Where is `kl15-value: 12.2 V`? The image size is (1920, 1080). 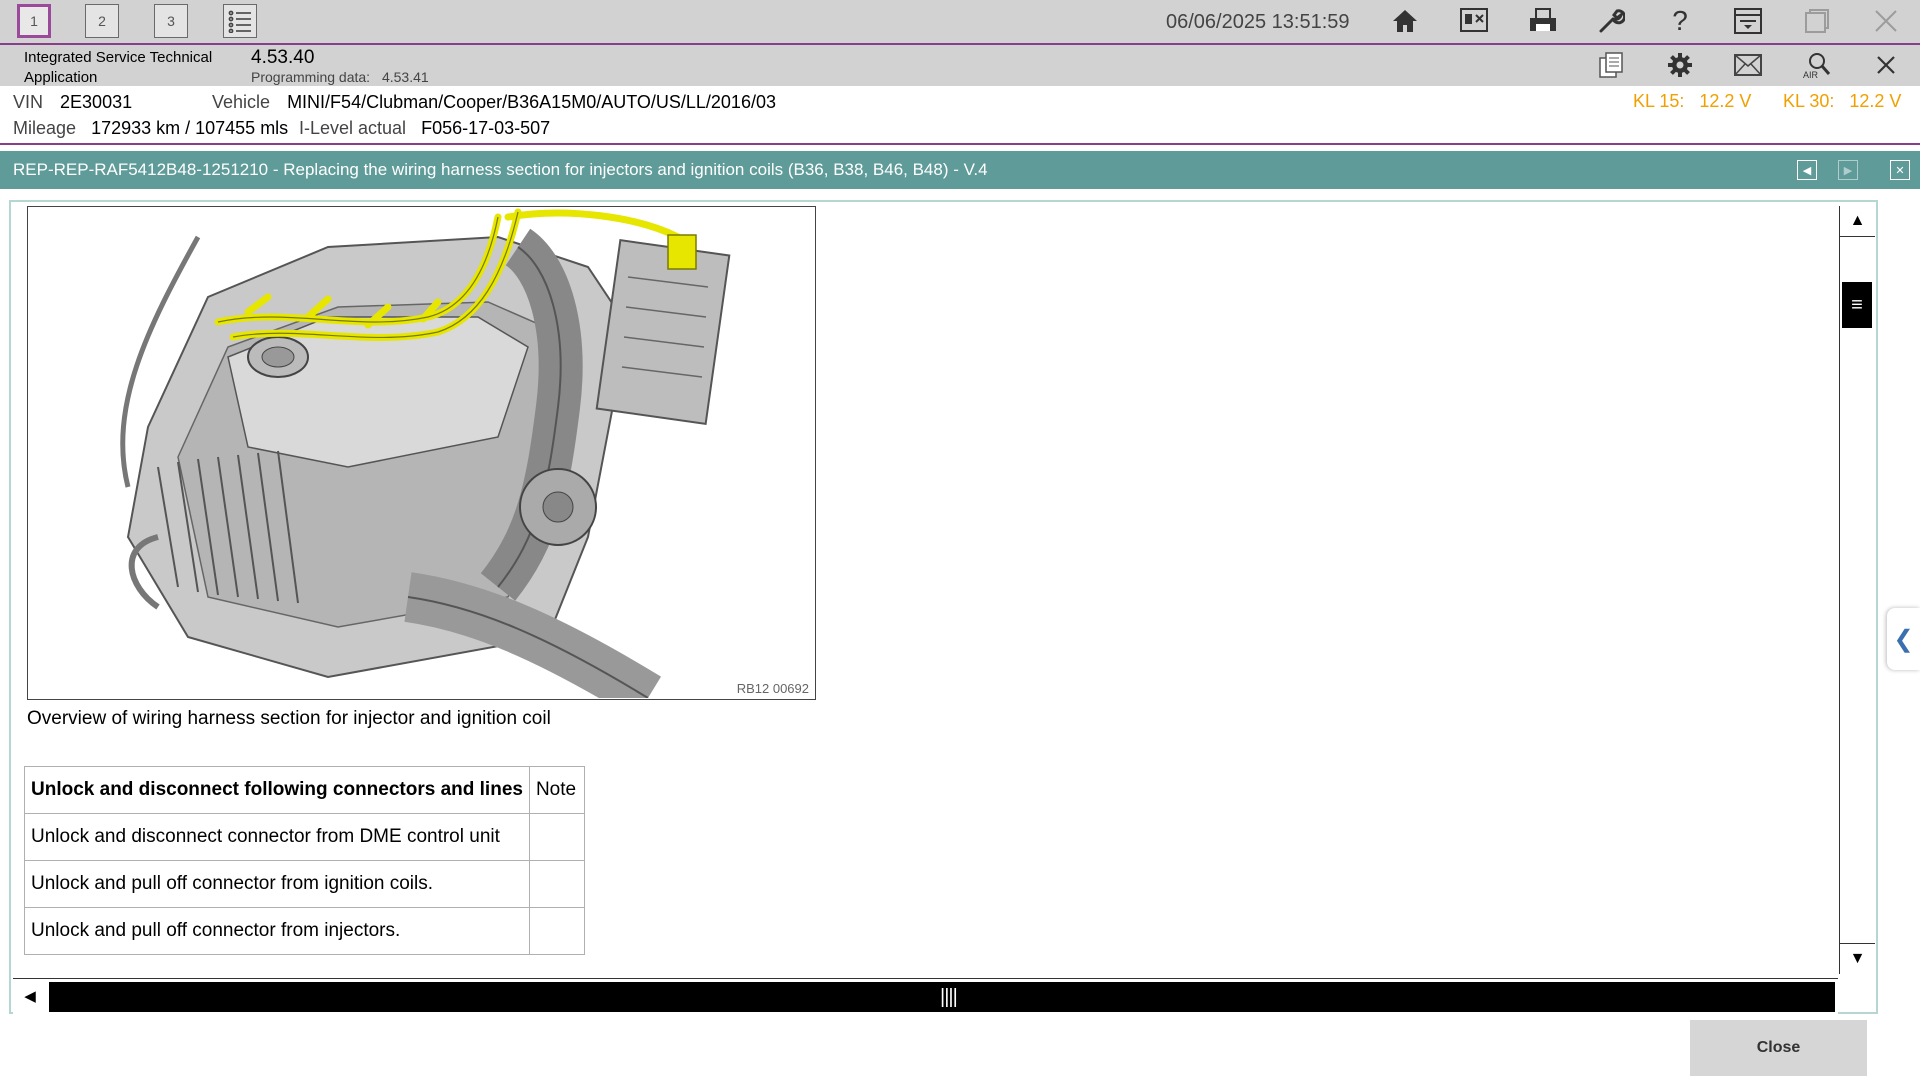 kl15-value: 12.2 V is located at coordinates (1725, 101).